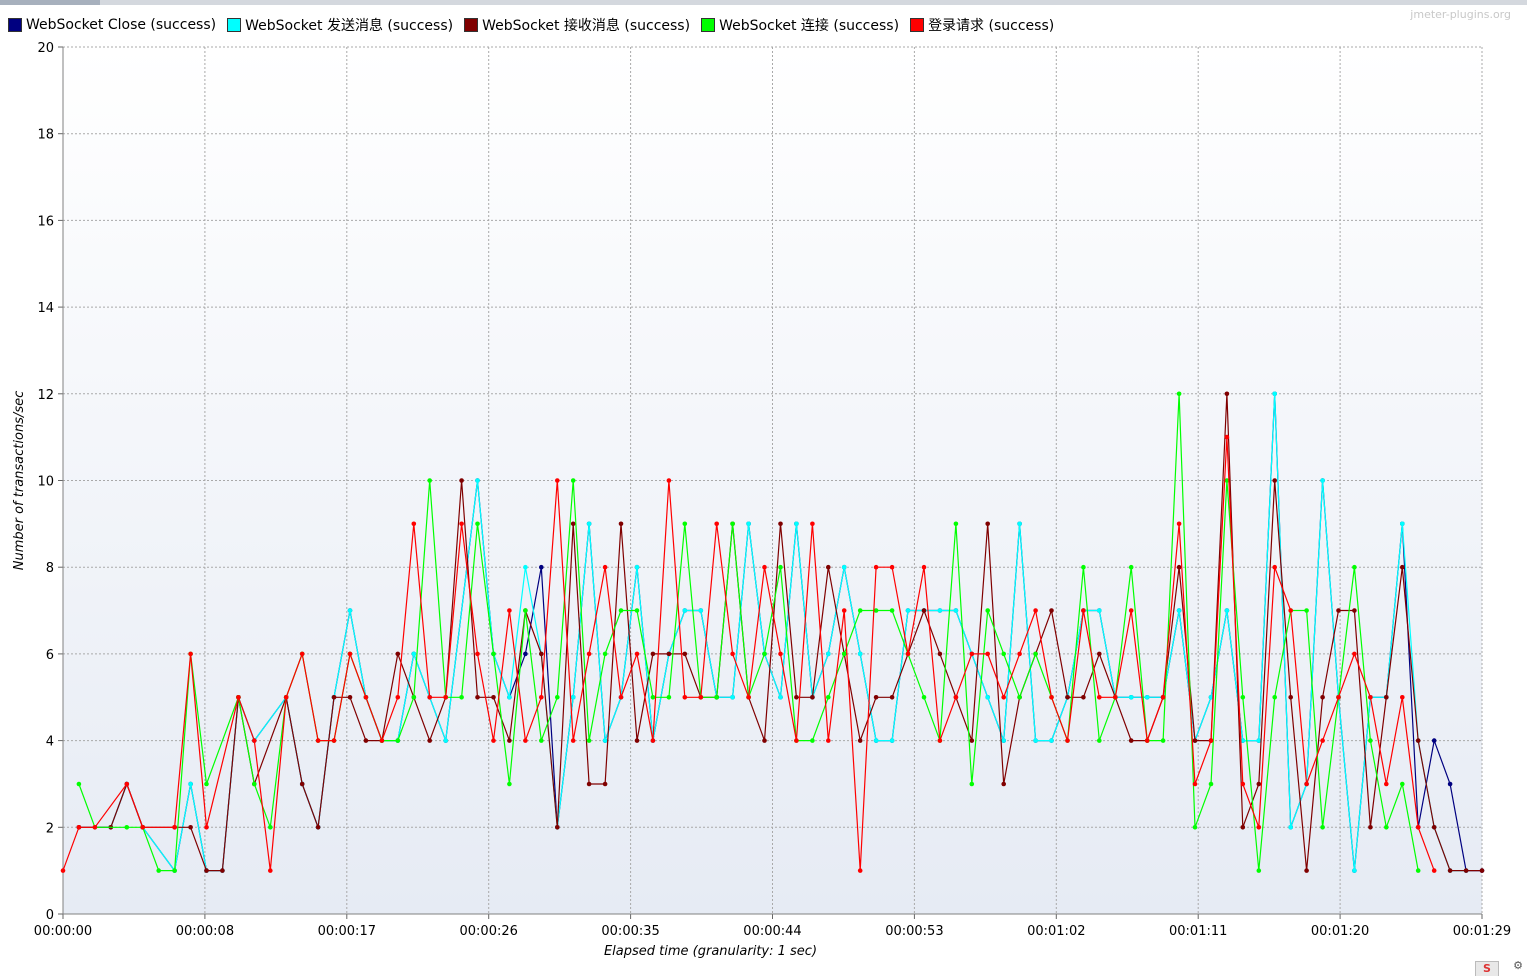  Describe the element at coordinates (45, 482) in the screenshot. I see `y-tick-label: 10` at that location.